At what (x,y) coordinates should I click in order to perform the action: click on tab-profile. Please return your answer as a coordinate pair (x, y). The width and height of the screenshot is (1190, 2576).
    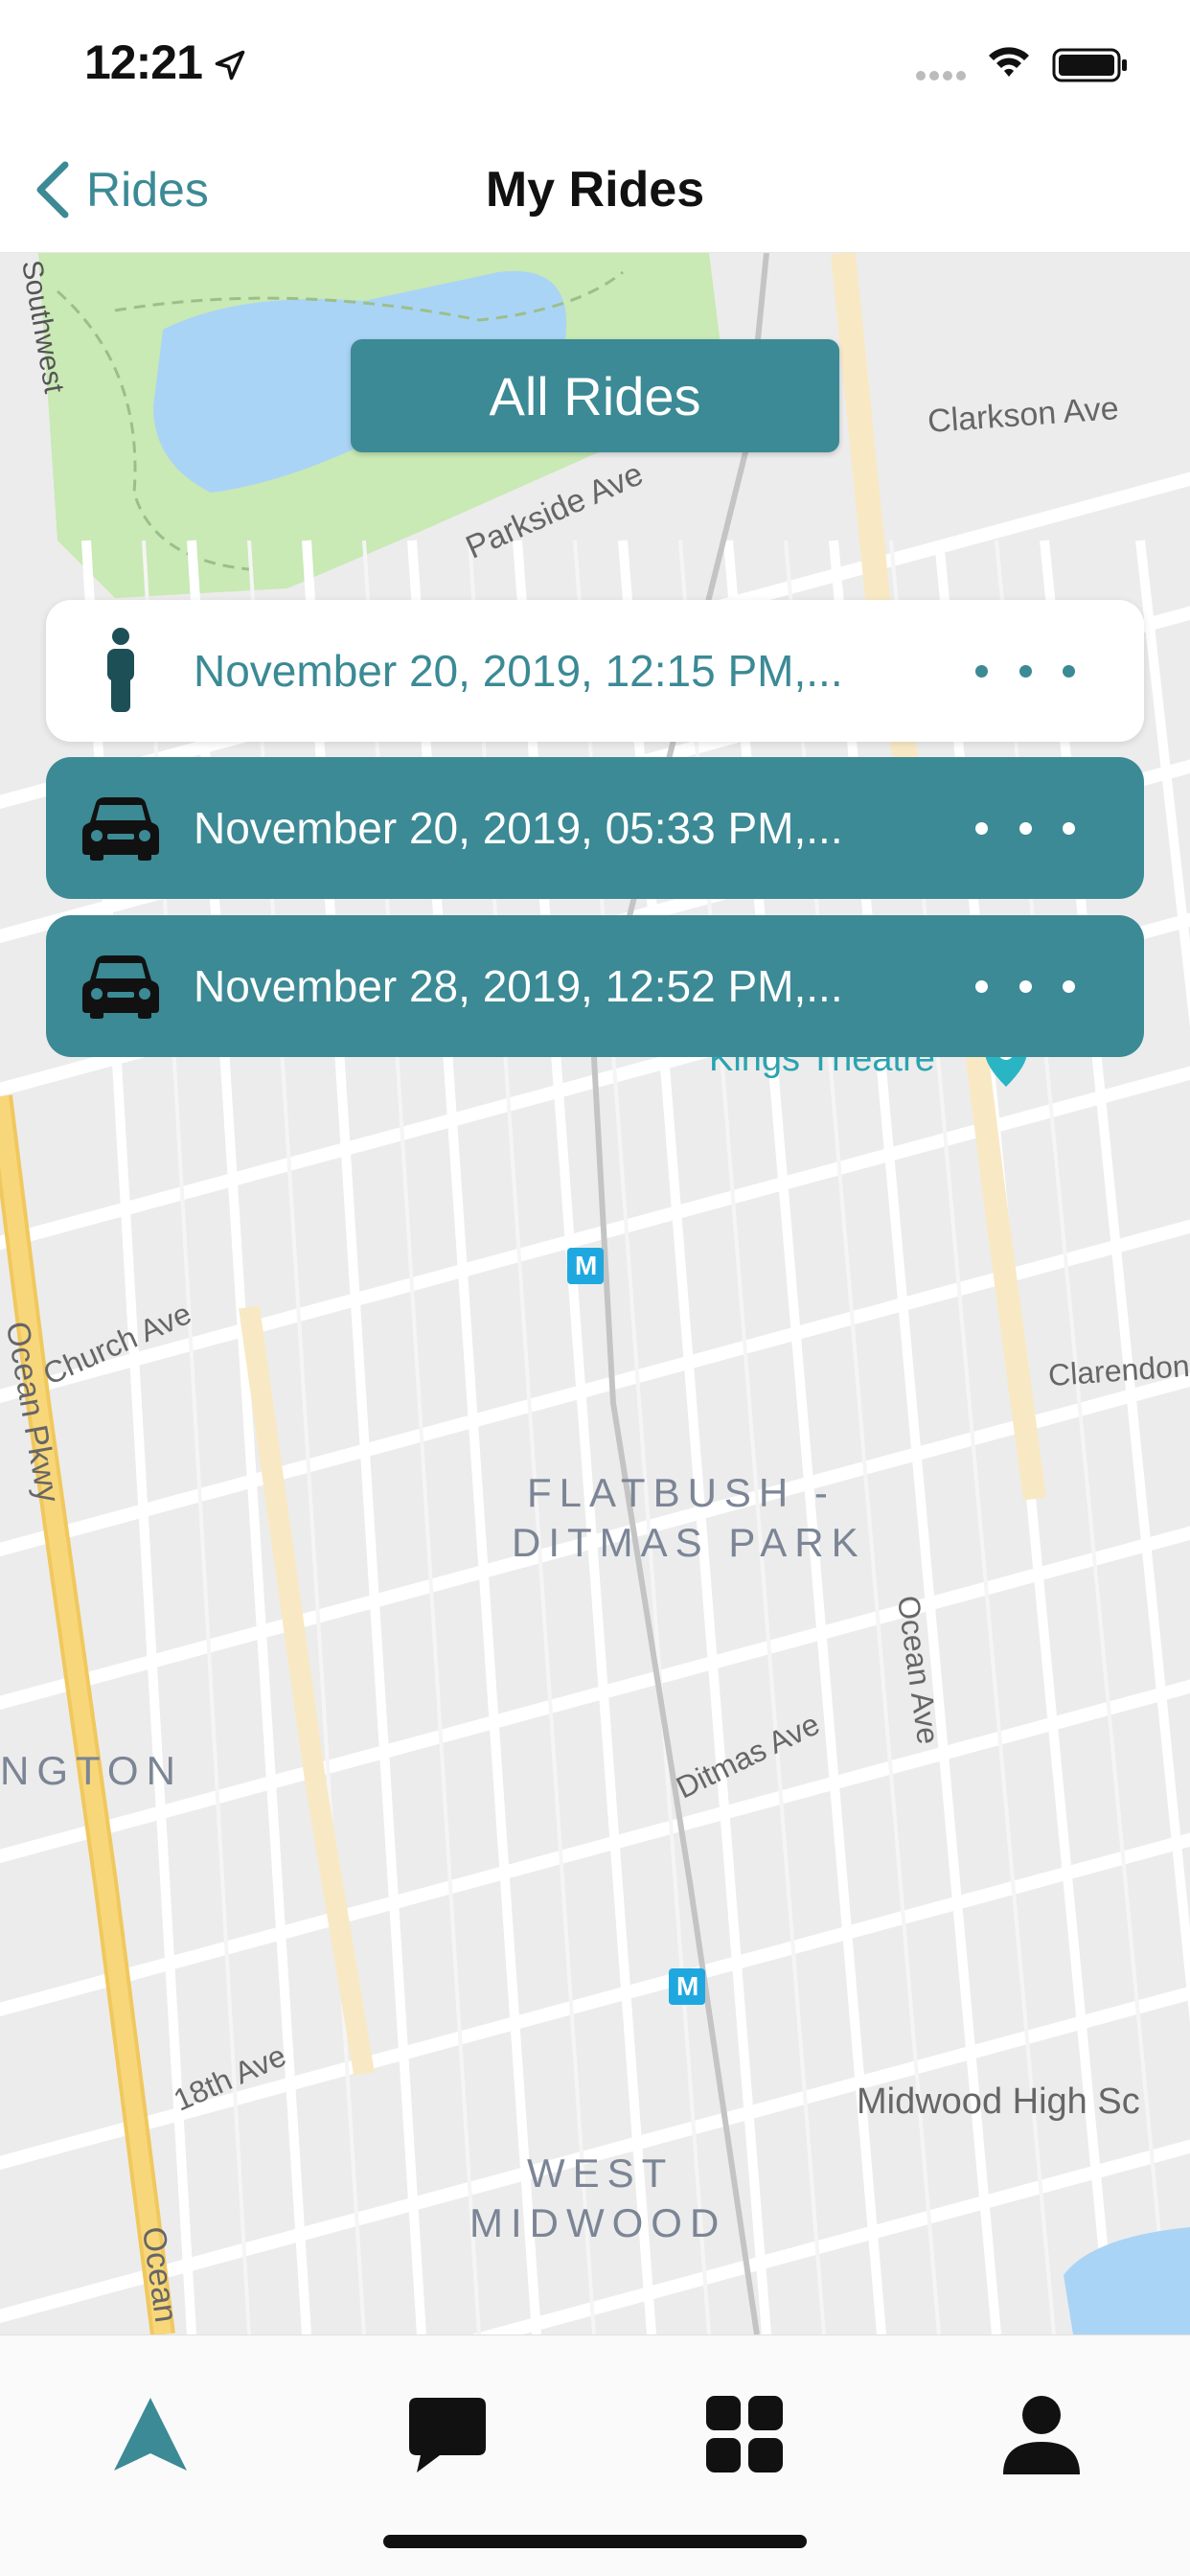
    Looking at the image, I should click on (1041, 2434).